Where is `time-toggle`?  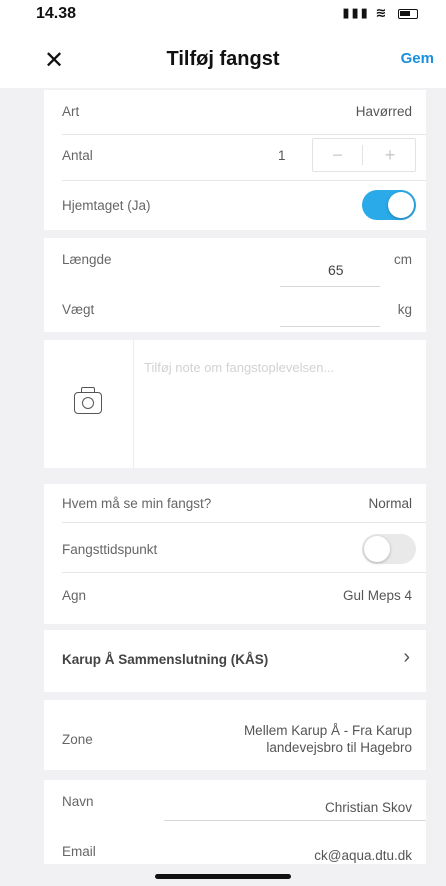 time-toggle is located at coordinates (389, 549).